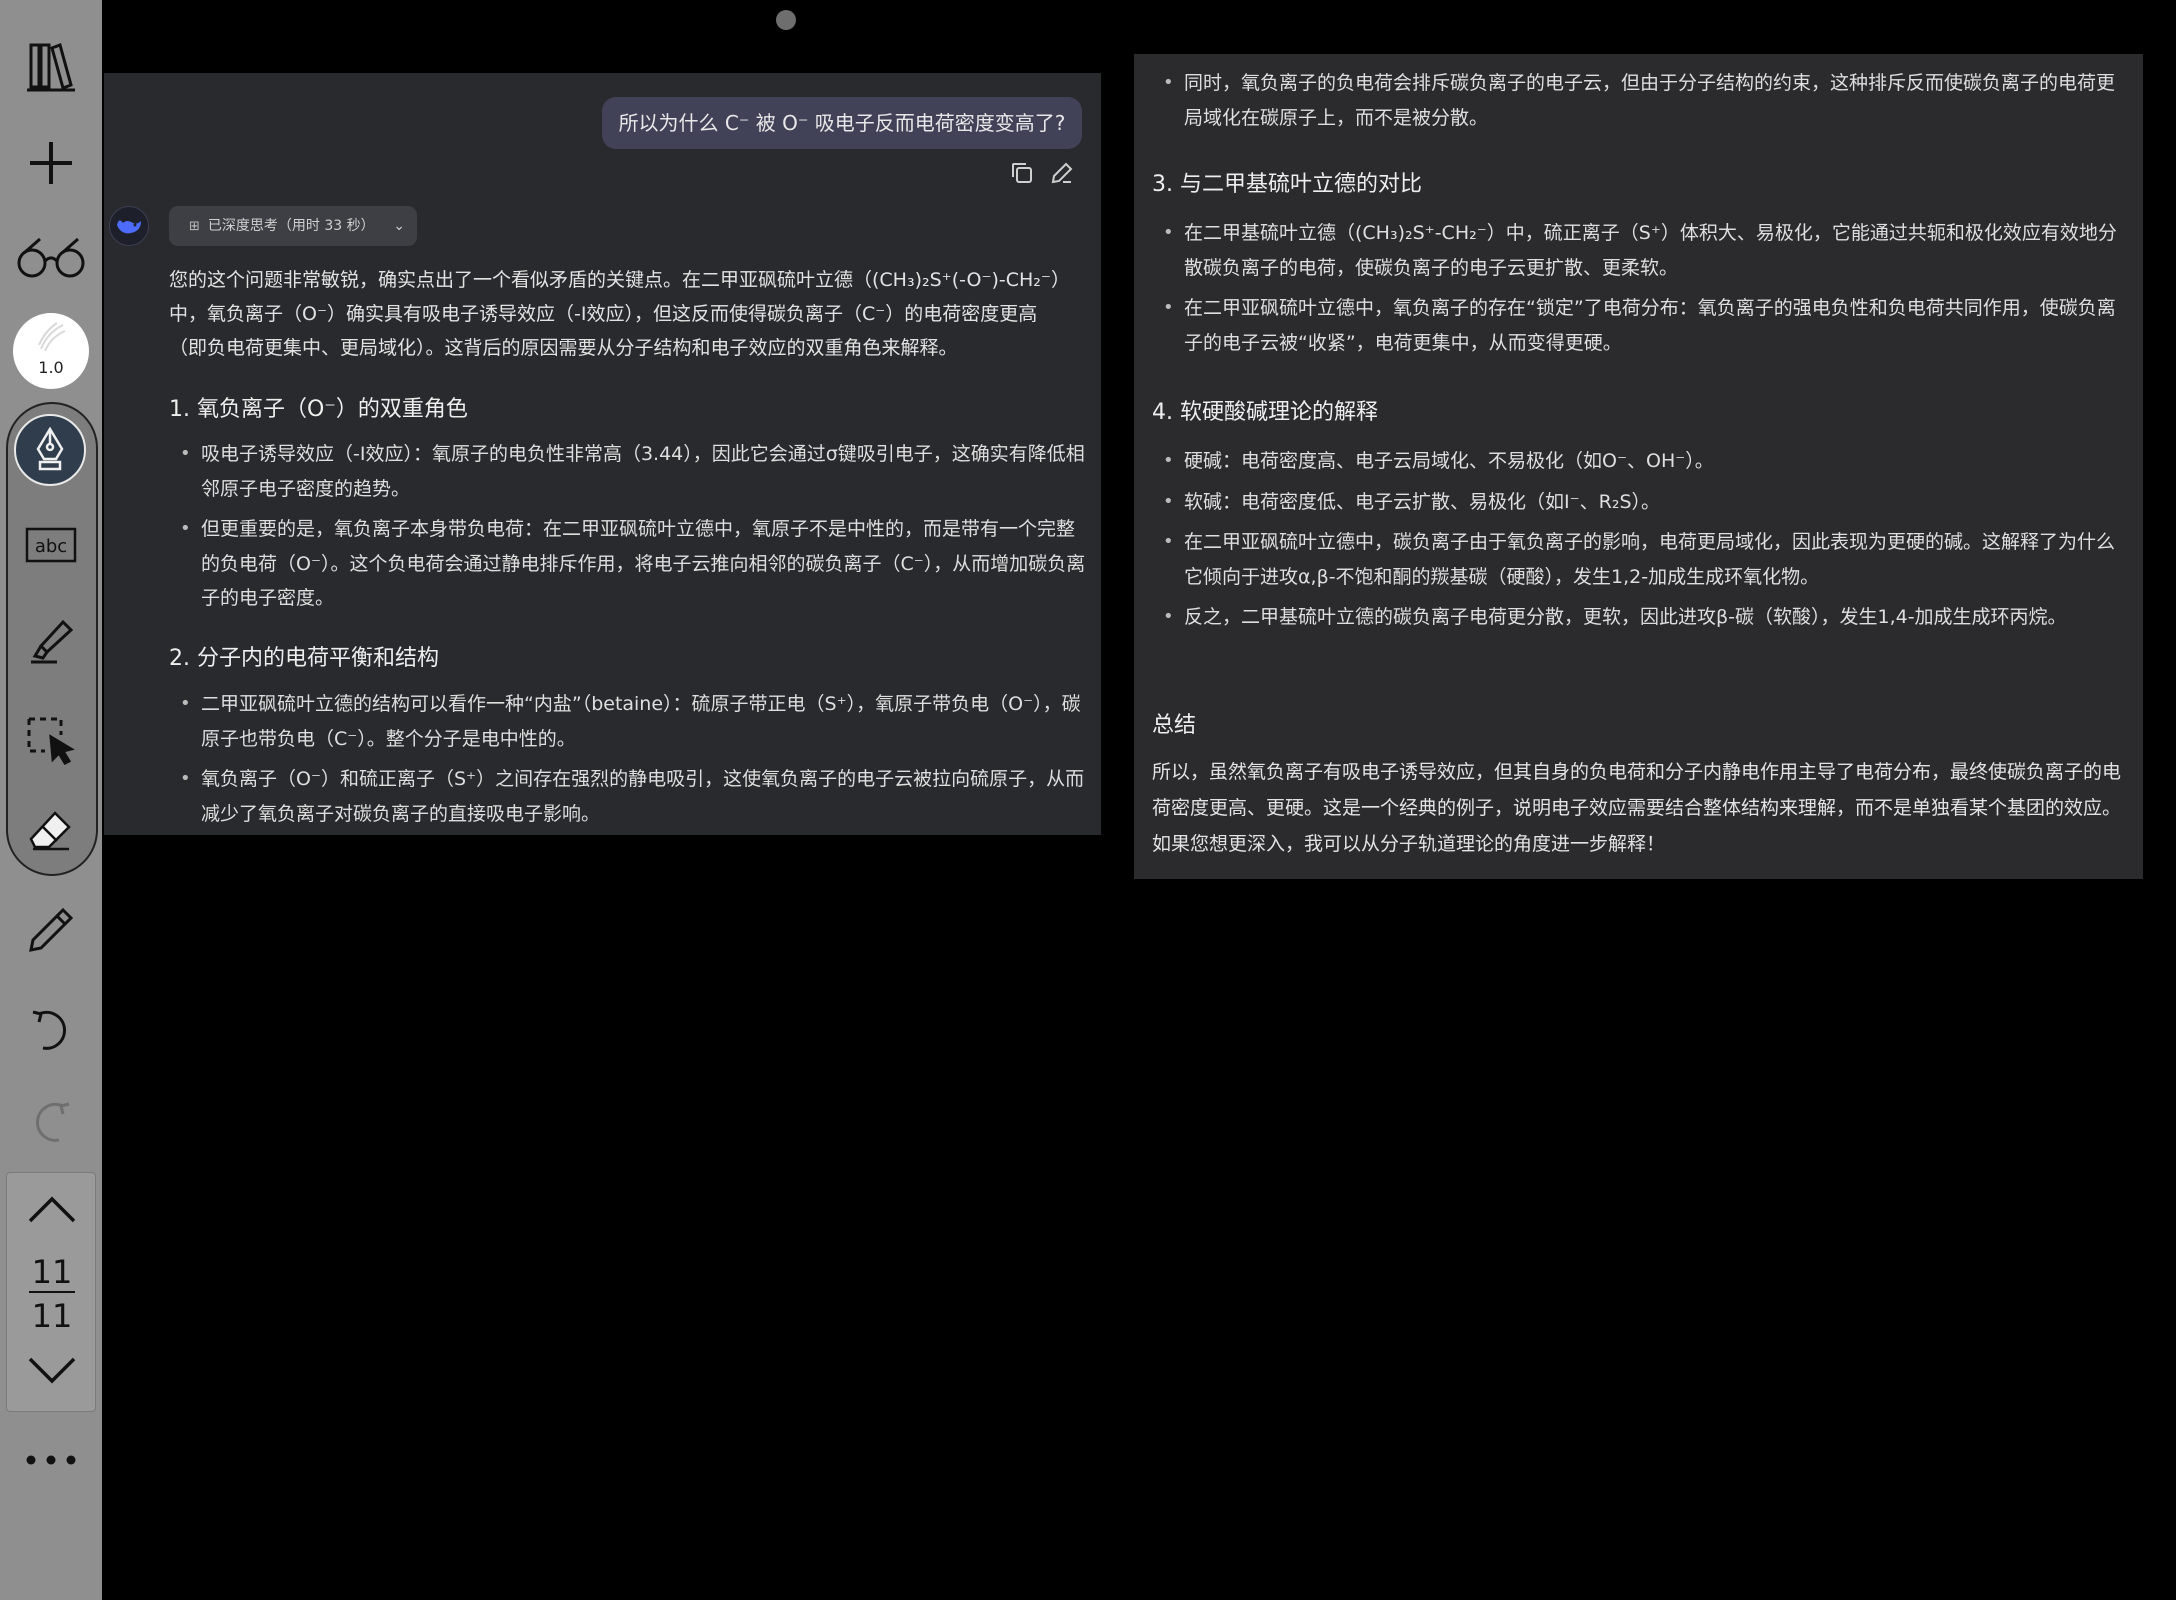  I want to click on camera-dot, so click(786, 20).